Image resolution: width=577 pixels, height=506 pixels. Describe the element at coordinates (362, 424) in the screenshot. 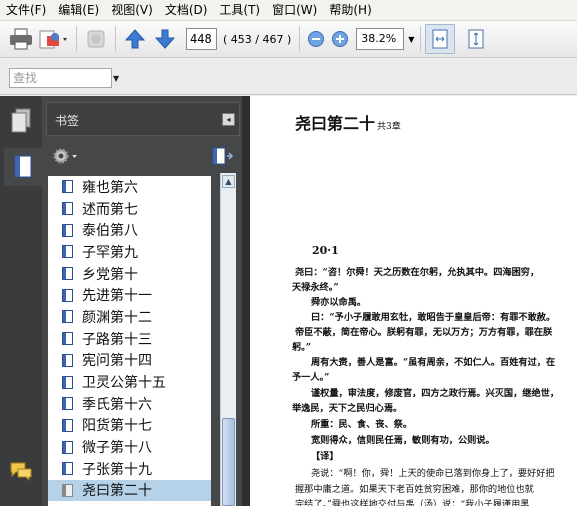

I see `document-line: 所重：民、食、丧、祭。` at that location.